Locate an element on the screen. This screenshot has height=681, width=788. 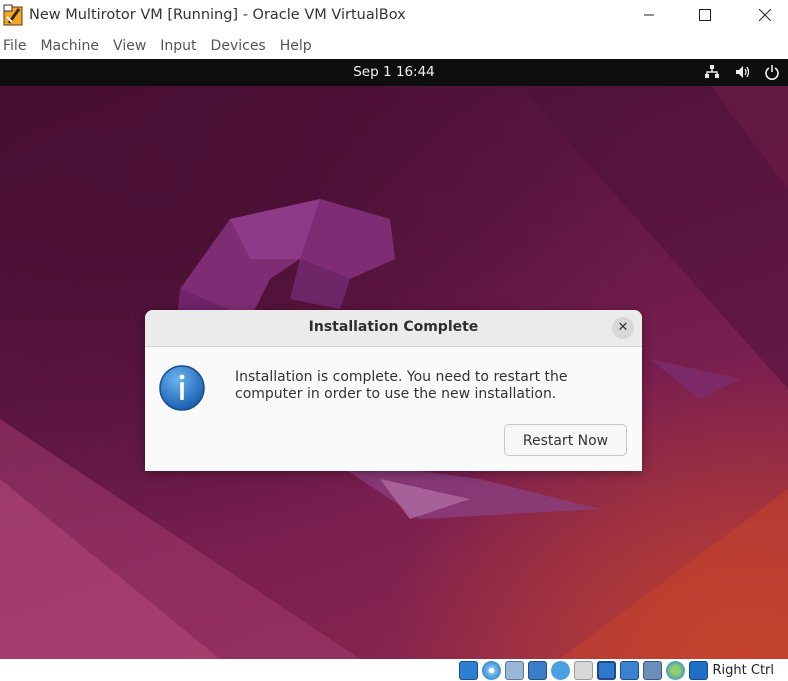
status-bar: Right Ctrl is located at coordinates (394, 670).